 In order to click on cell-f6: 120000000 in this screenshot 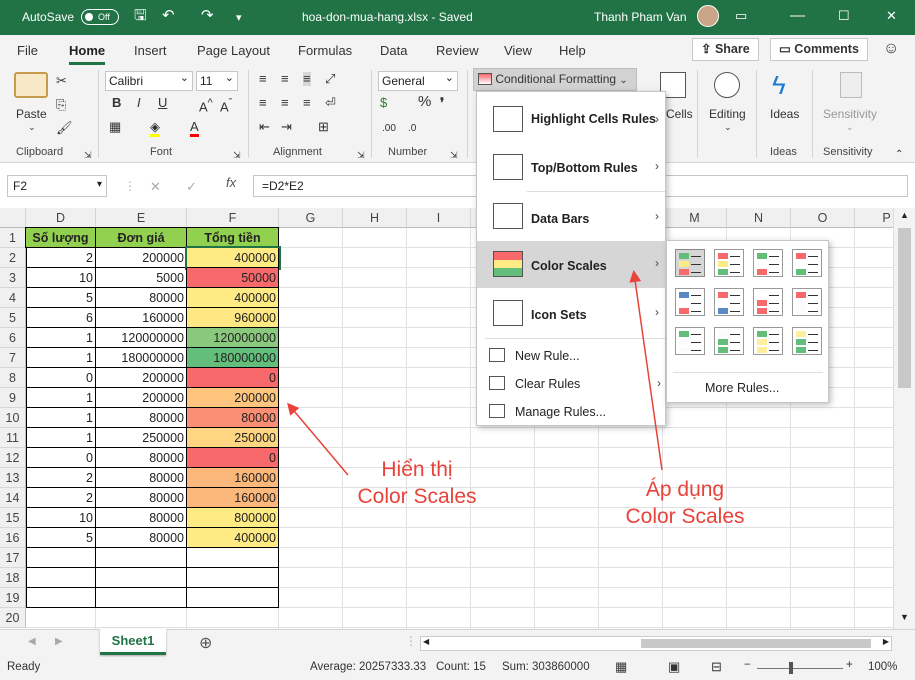, I will do `click(233, 338)`.